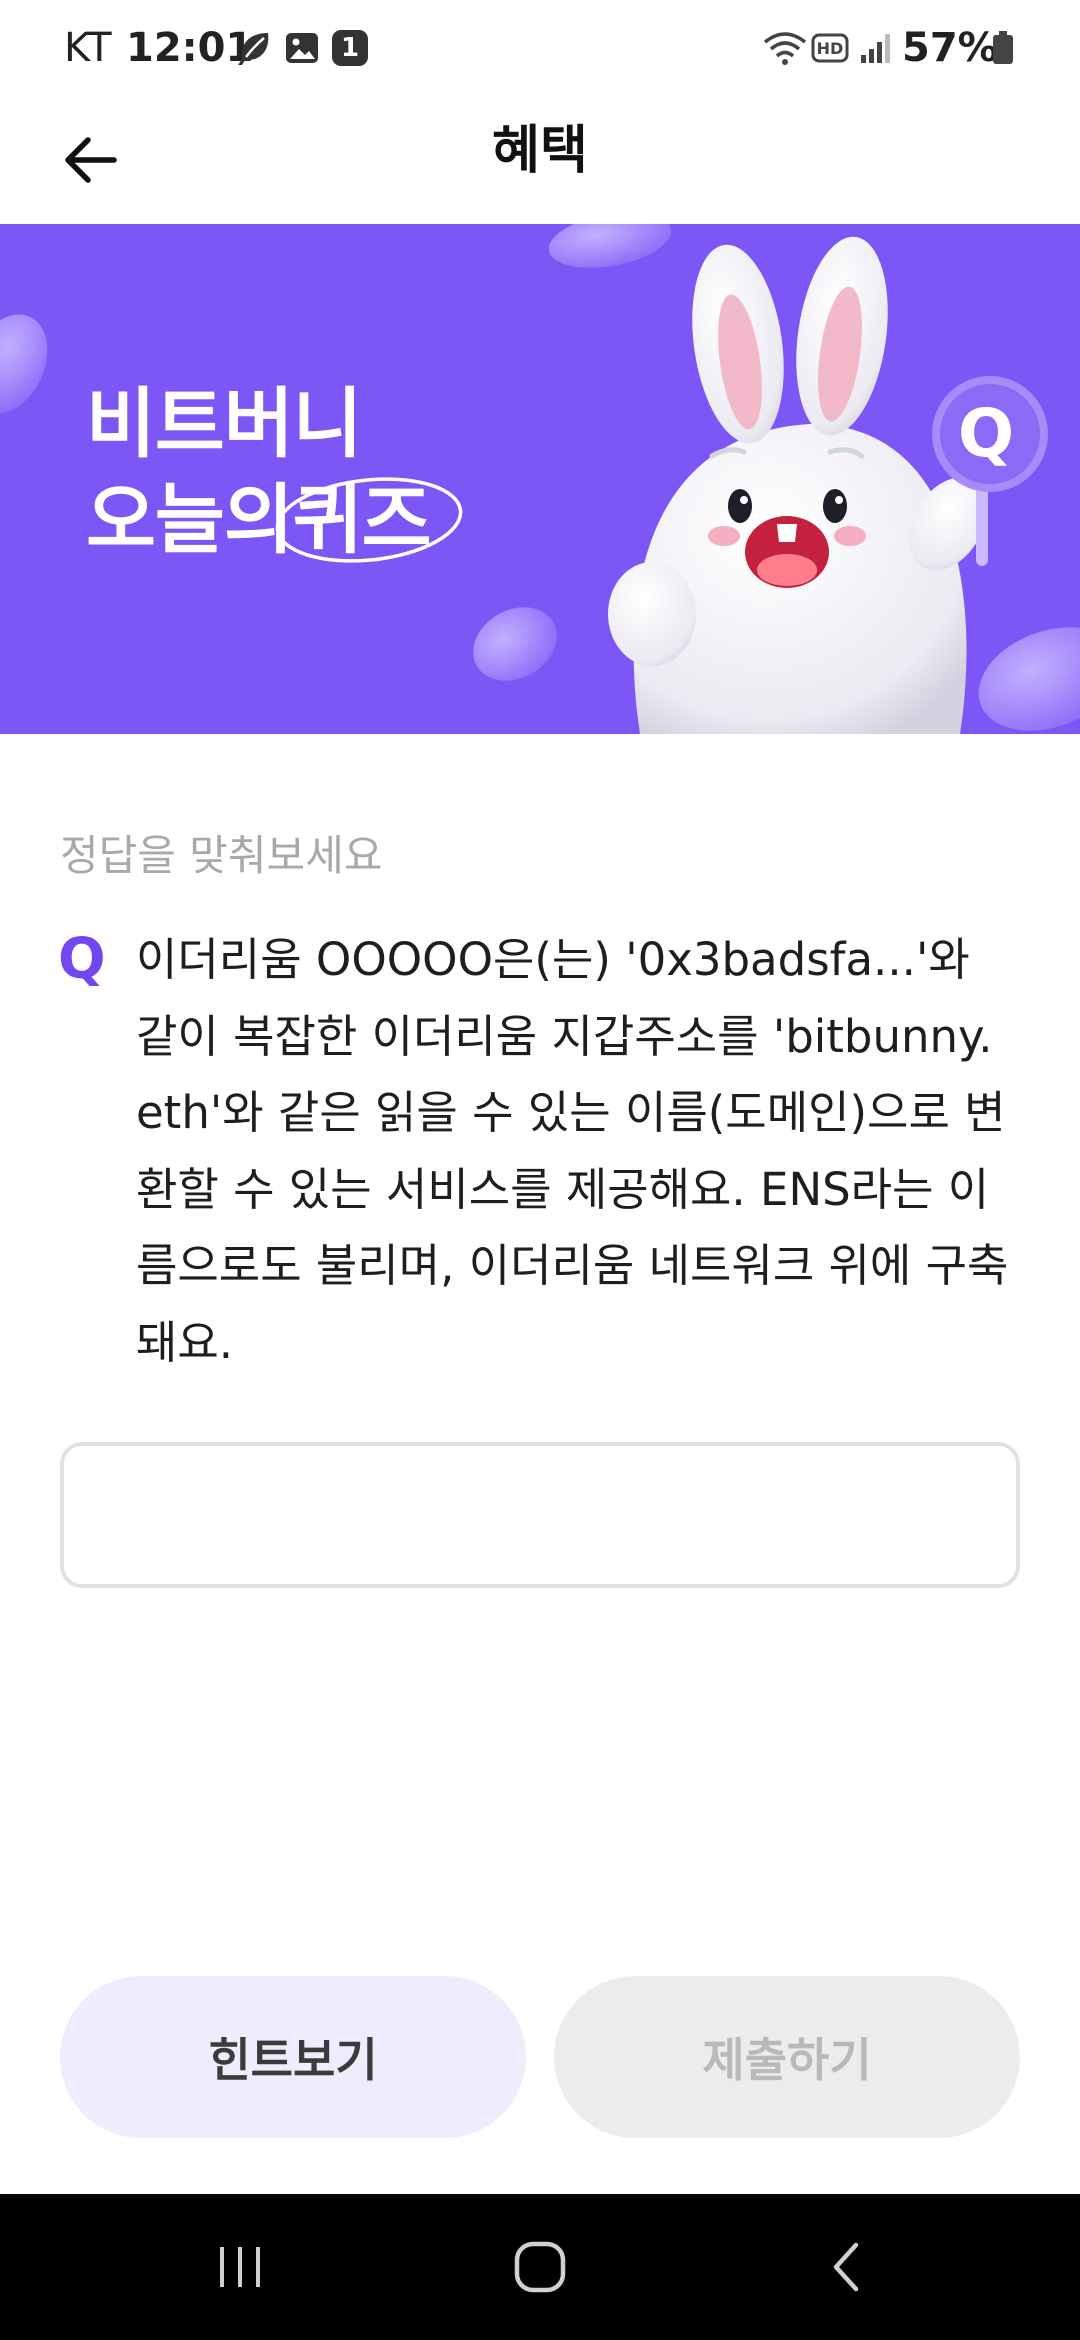  Describe the element at coordinates (224, 423) in the screenshot. I see `banner-title-line1: 비트버니` at that location.